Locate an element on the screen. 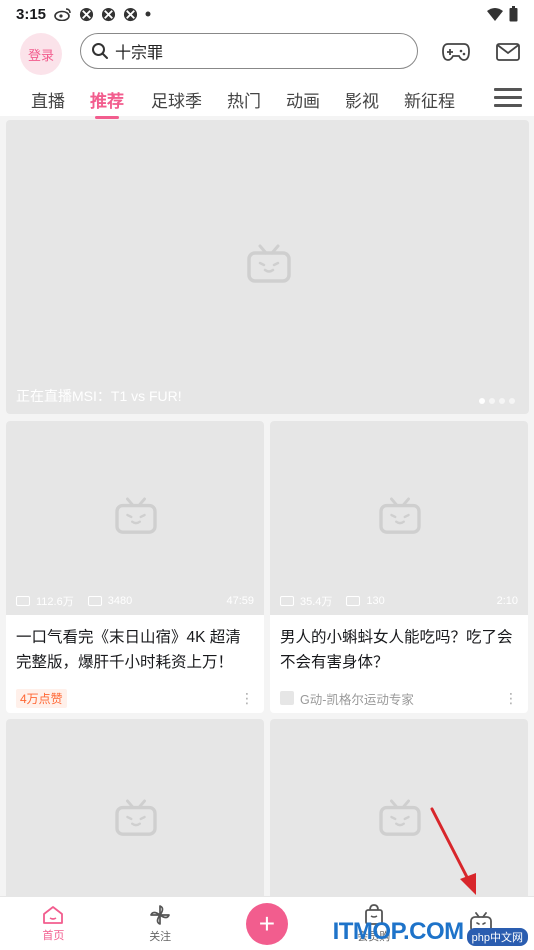 This screenshot has width=534, height=950. watermark: ITMOP.COM php中文网 is located at coordinates (430, 932).